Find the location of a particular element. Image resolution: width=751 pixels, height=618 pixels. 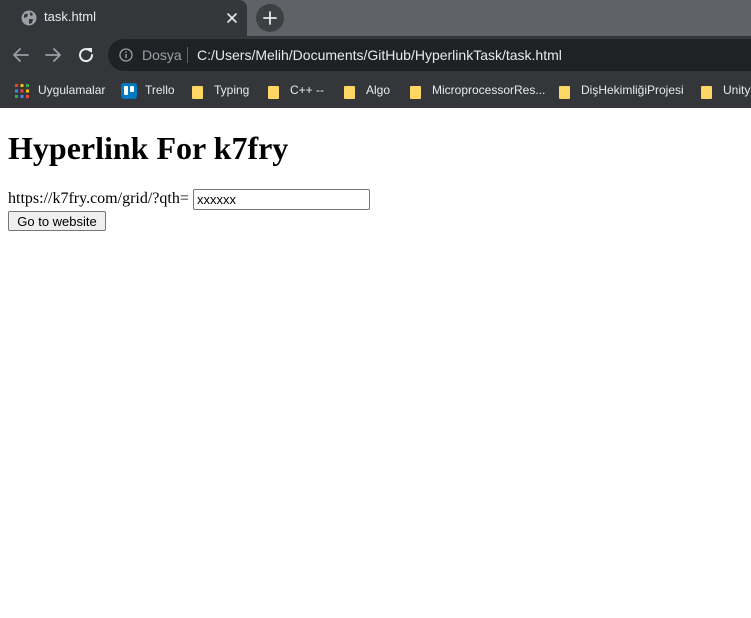

bookmark-label: Algo is located at coordinates (378, 90).